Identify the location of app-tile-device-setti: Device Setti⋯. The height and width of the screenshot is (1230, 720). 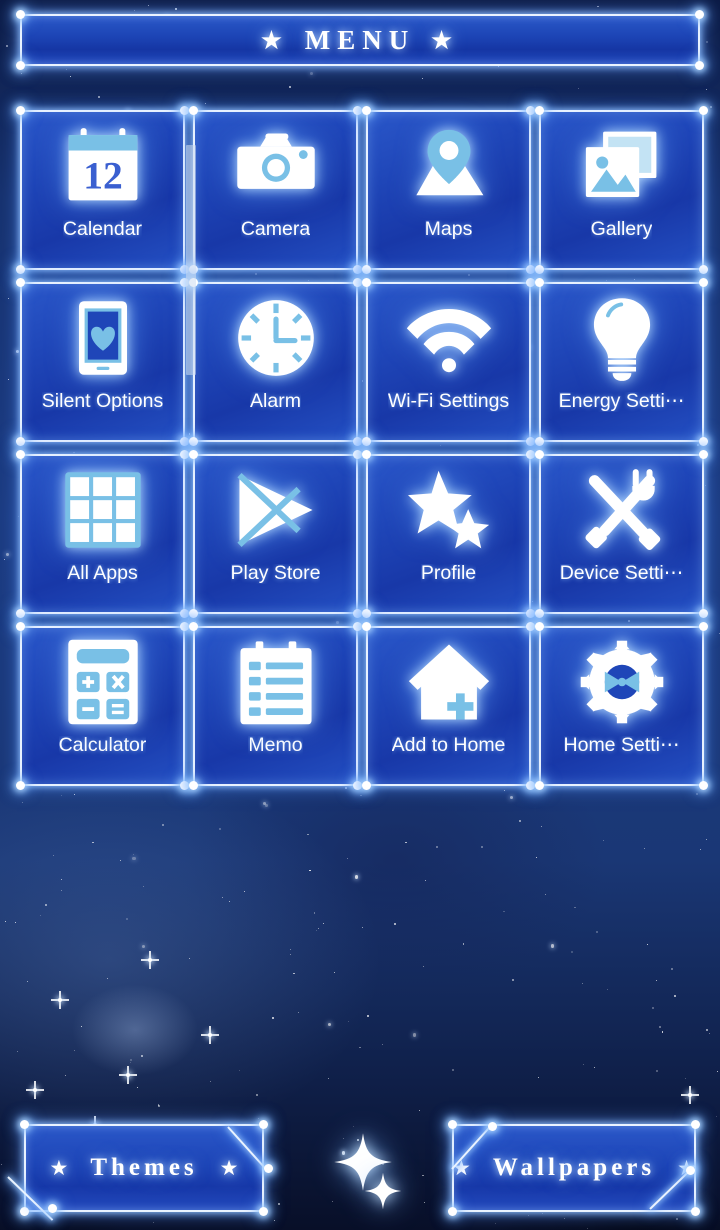
(621, 534).